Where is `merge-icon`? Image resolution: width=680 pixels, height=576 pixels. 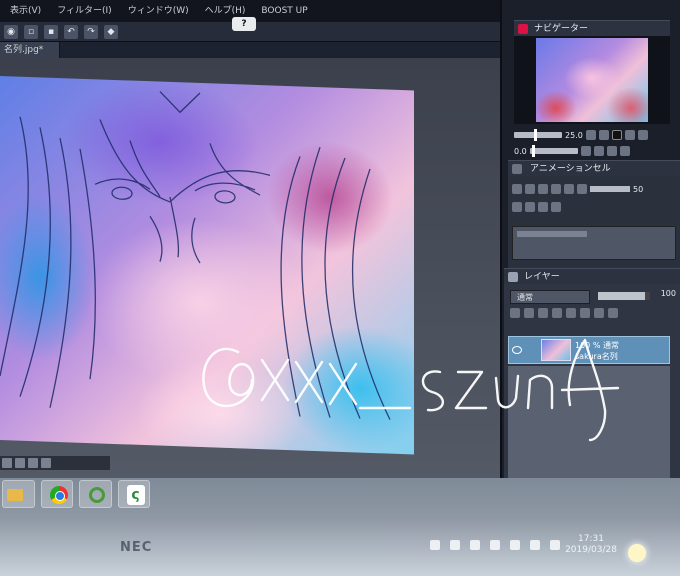 merge-icon is located at coordinates (599, 313).